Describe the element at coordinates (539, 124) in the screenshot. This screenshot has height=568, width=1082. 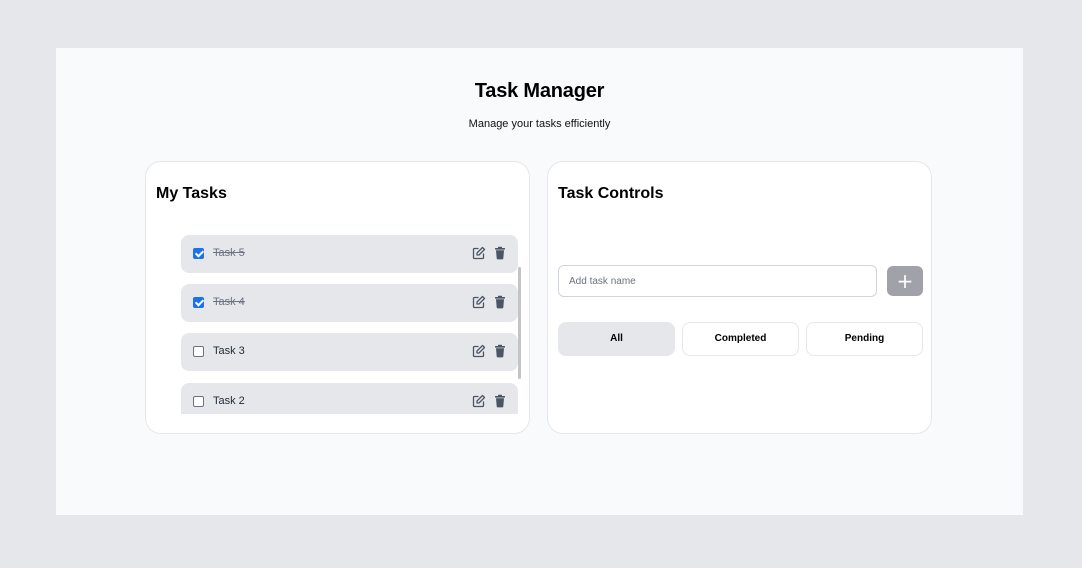
I see `page-subtitle: Manage your tasks efficiently` at that location.